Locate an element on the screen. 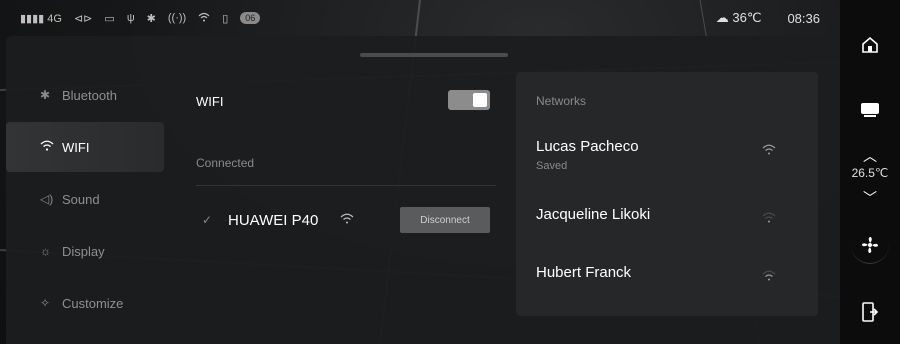 The image size is (900, 344). exit-icon is located at coordinates (870, 314).